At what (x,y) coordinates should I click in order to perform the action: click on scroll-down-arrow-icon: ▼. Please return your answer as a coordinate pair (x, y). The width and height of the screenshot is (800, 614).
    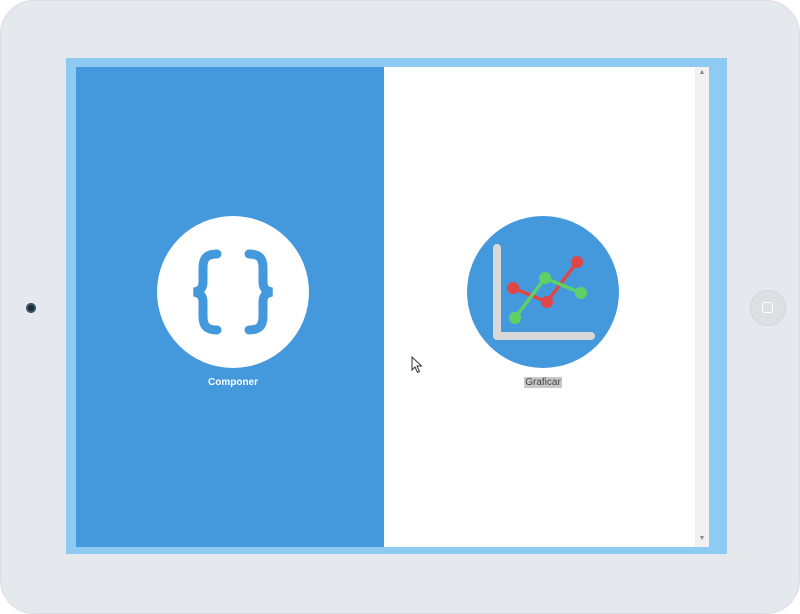
    Looking at the image, I should click on (702, 539).